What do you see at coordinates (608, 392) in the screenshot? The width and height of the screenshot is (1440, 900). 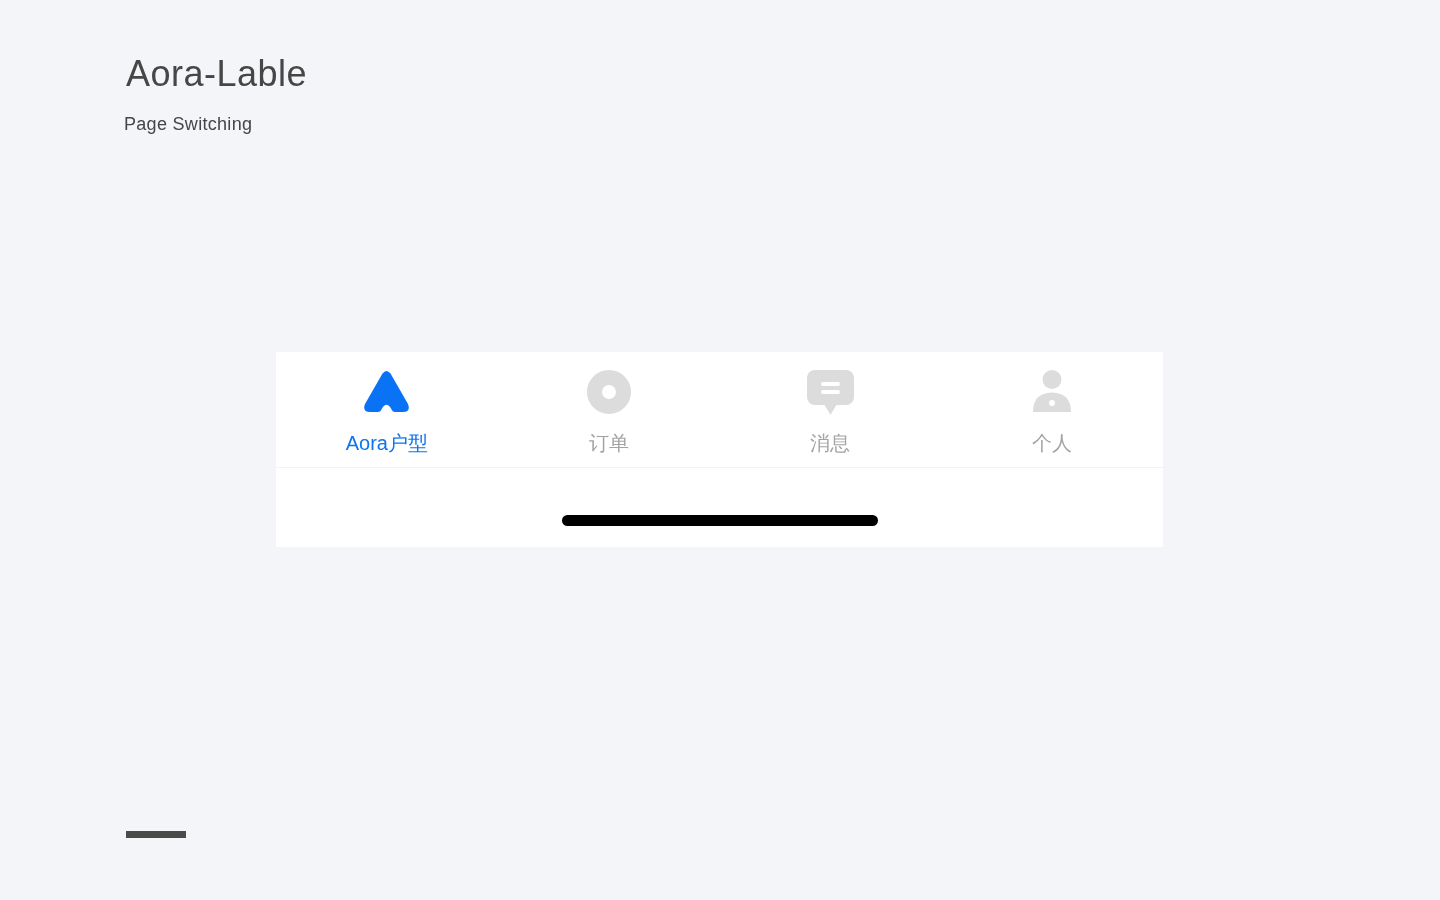 I see `ring-icon` at bounding box center [608, 392].